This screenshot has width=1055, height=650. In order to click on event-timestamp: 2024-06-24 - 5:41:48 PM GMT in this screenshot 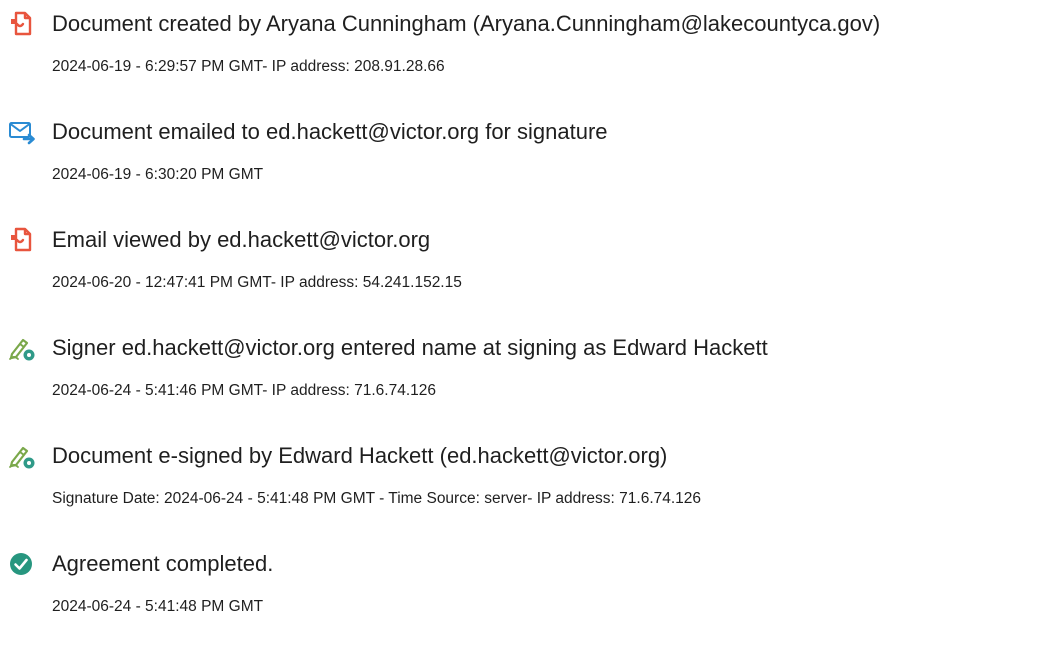, I will do `click(158, 606)`.